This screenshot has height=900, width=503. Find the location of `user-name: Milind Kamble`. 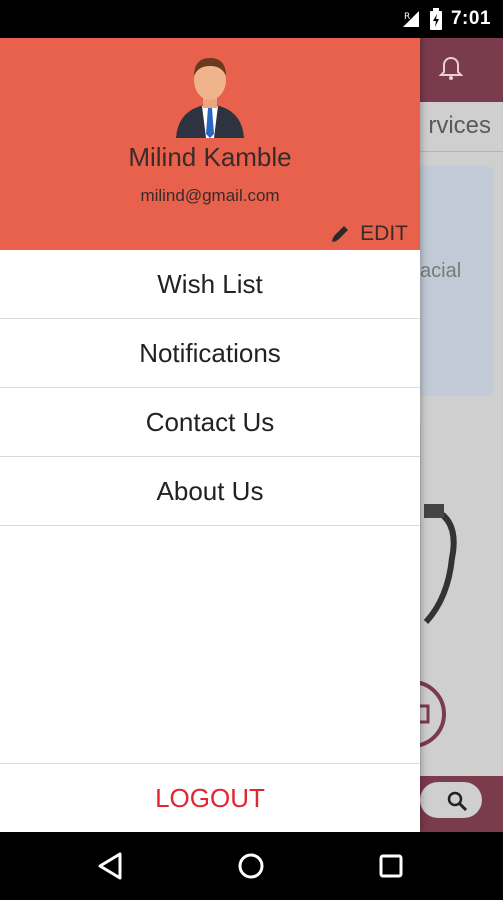

user-name: Milind Kamble is located at coordinates (210, 157).